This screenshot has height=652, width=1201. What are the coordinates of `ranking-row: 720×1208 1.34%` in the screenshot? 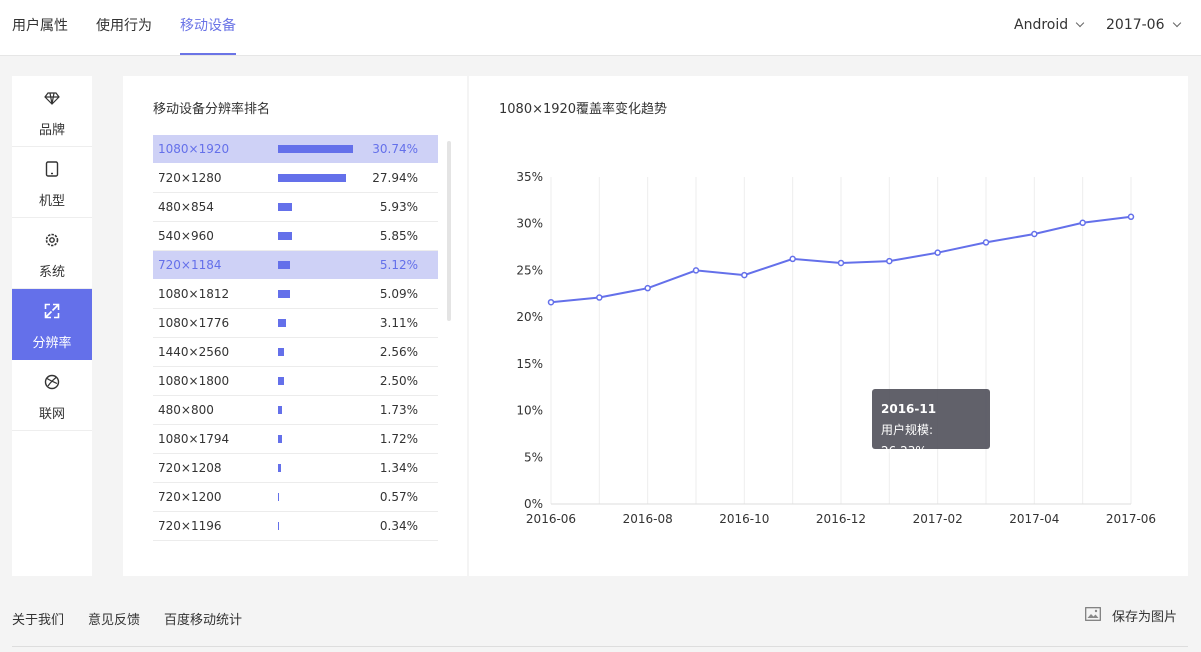 It's located at (295, 468).